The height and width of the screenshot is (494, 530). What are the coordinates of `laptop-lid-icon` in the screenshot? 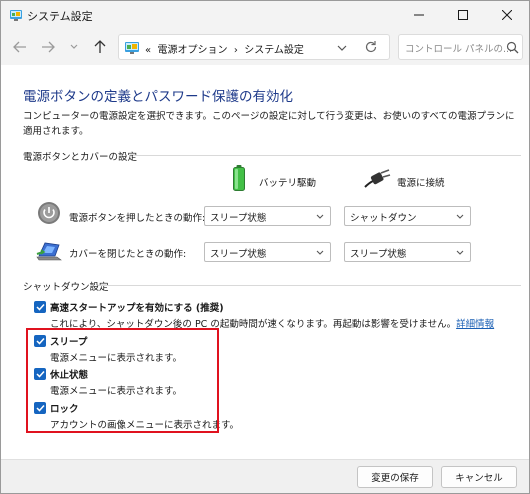 It's located at (49, 251).